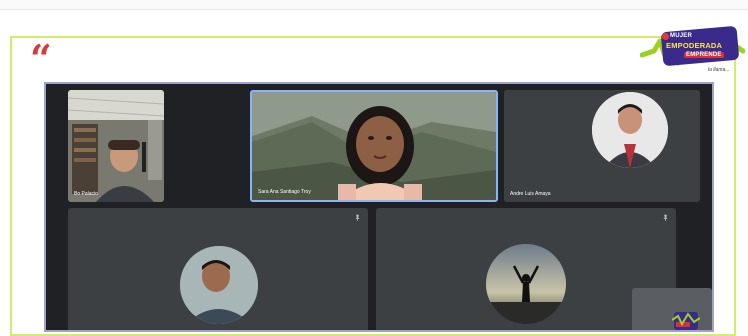 Image resolution: width=748 pixels, height=336 pixels. I want to click on quote-mark-icon: “, so click(41, 58).